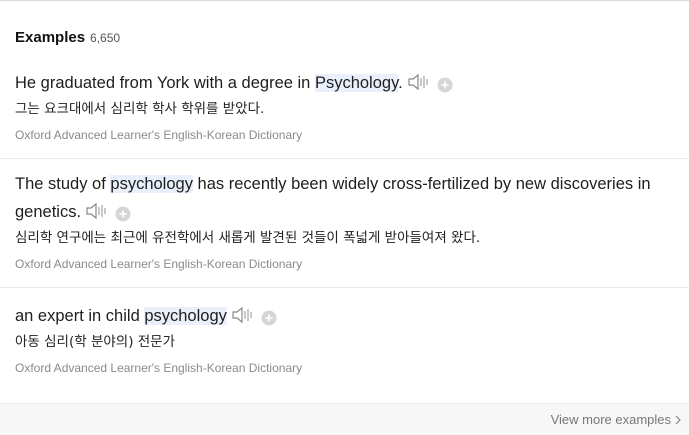 Image resolution: width=689 pixels, height=435 pixels. What do you see at coordinates (105, 38) in the screenshot?
I see `example-count: 6,650` at bounding box center [105, 38].